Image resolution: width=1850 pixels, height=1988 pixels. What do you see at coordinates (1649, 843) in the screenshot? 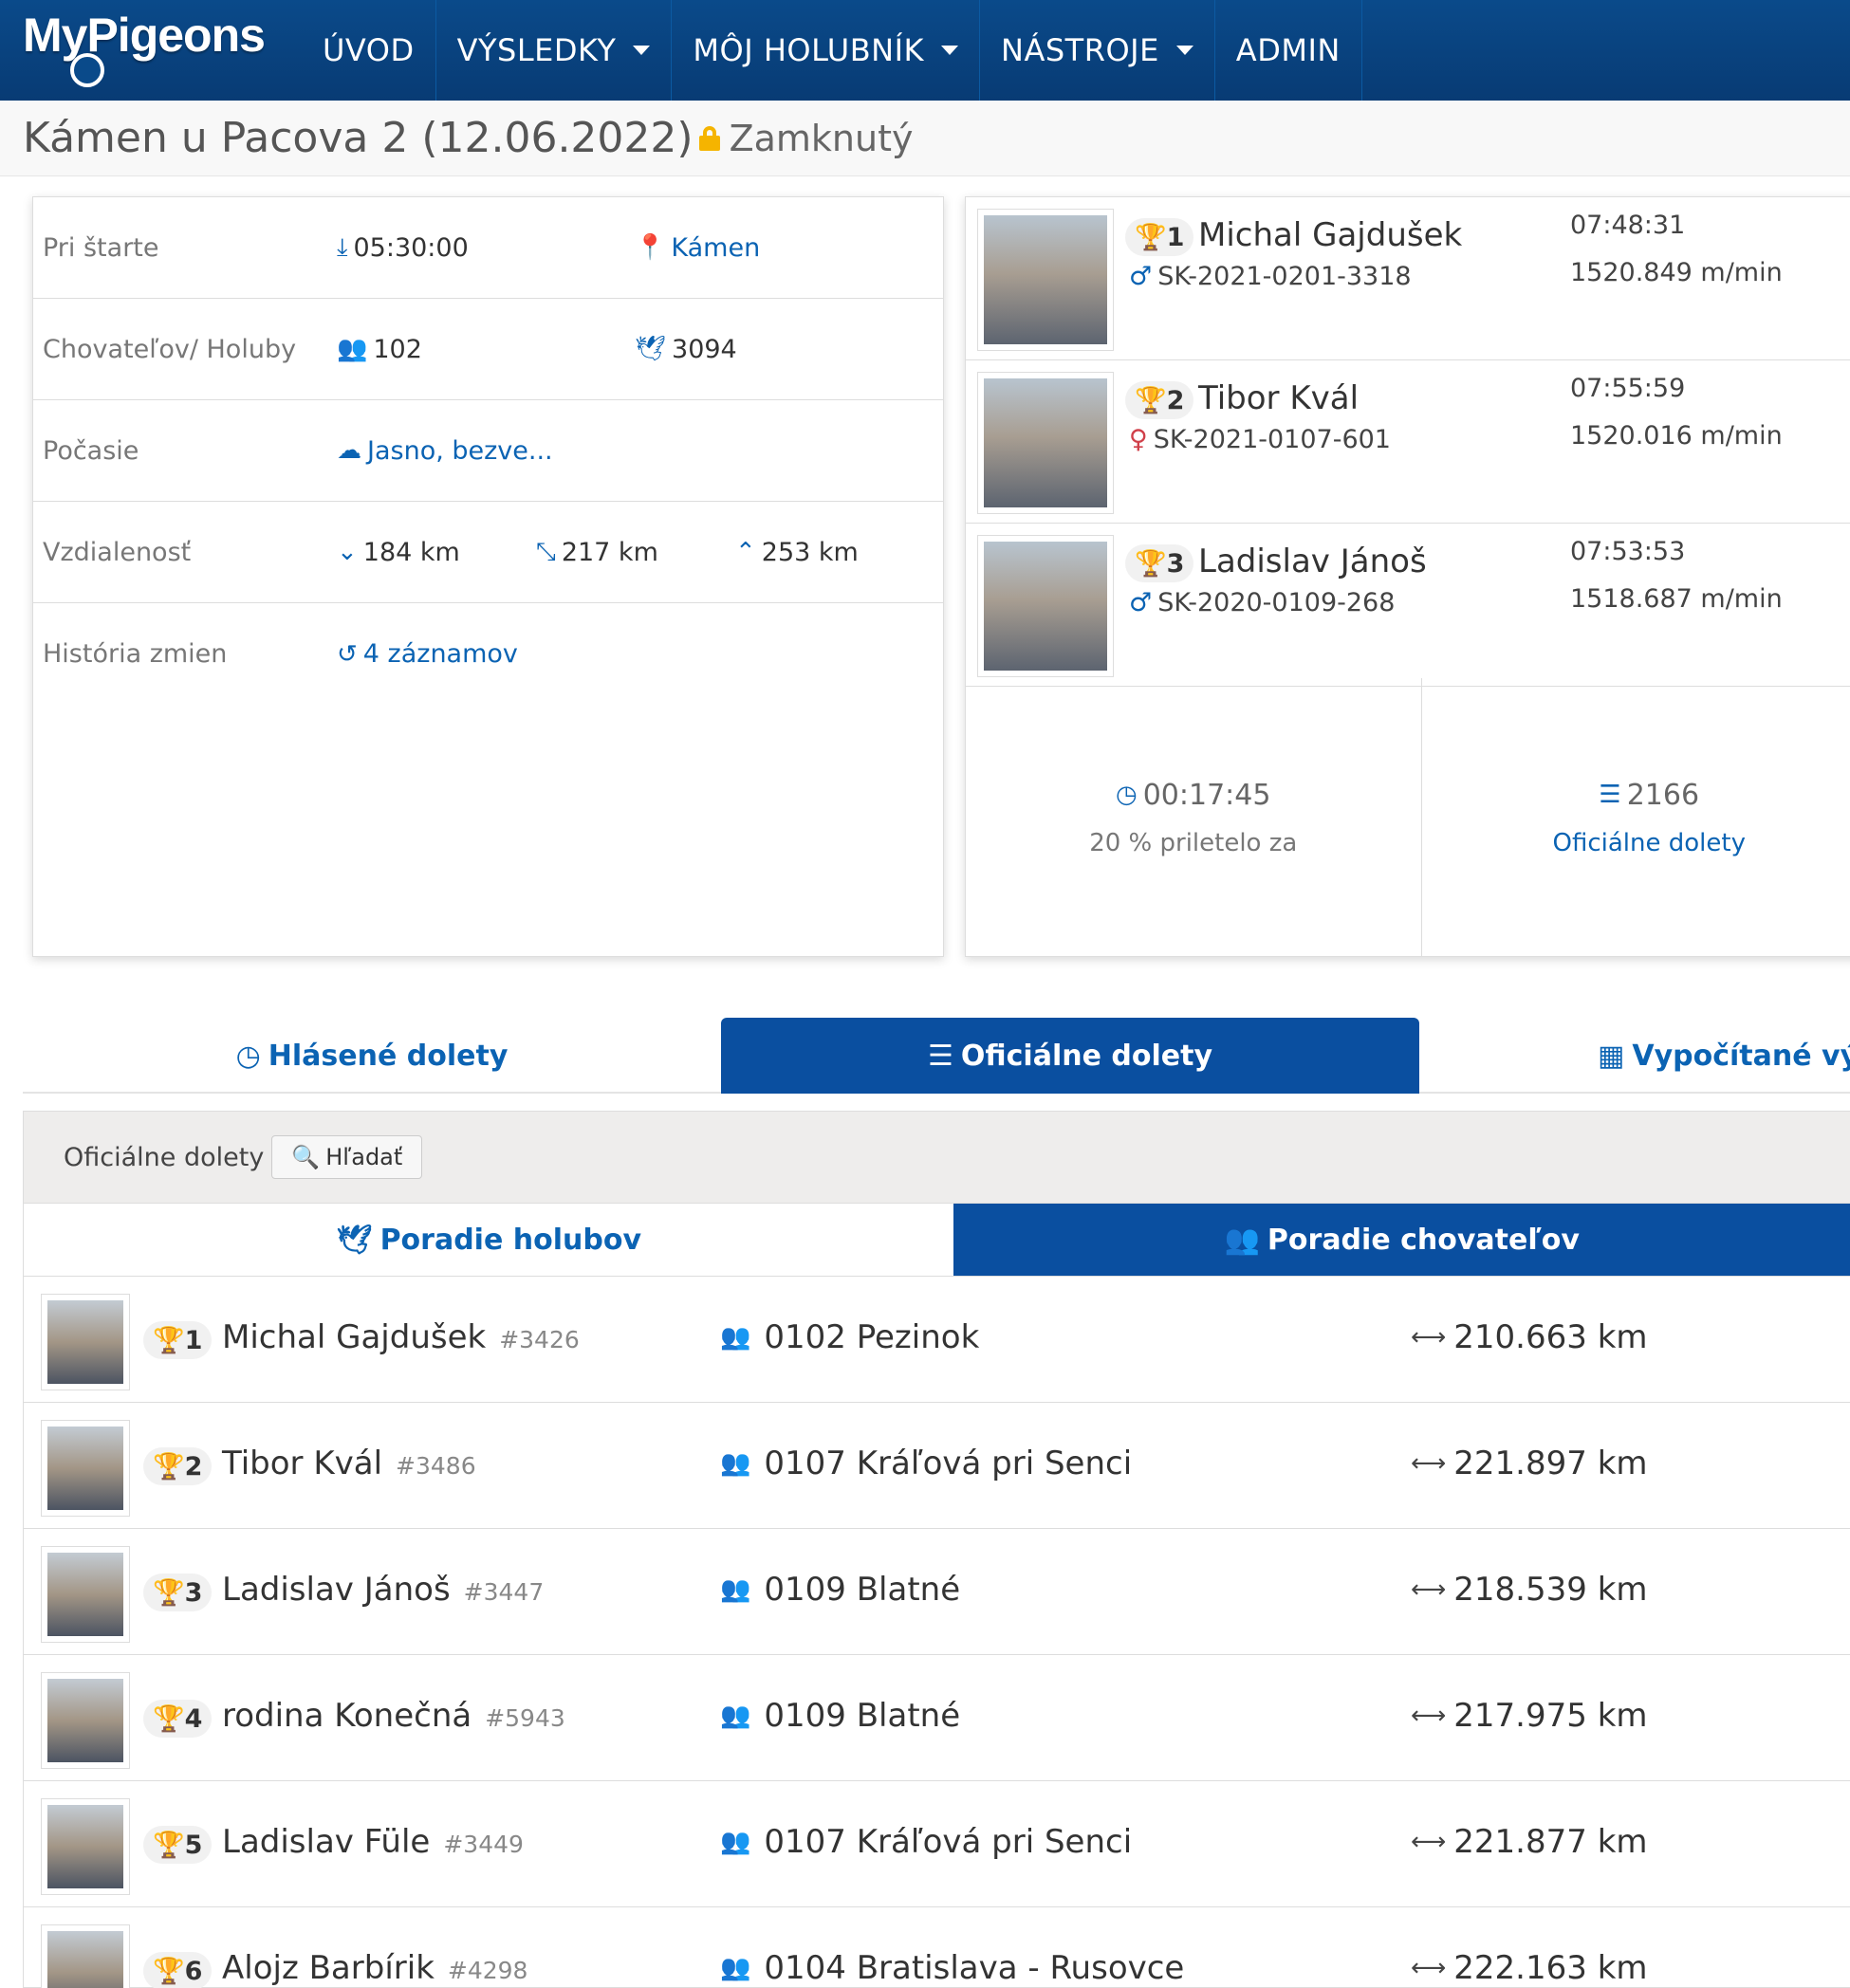
I see `official-link: Oficiálne dolety` at bounding box center [1649, 843].